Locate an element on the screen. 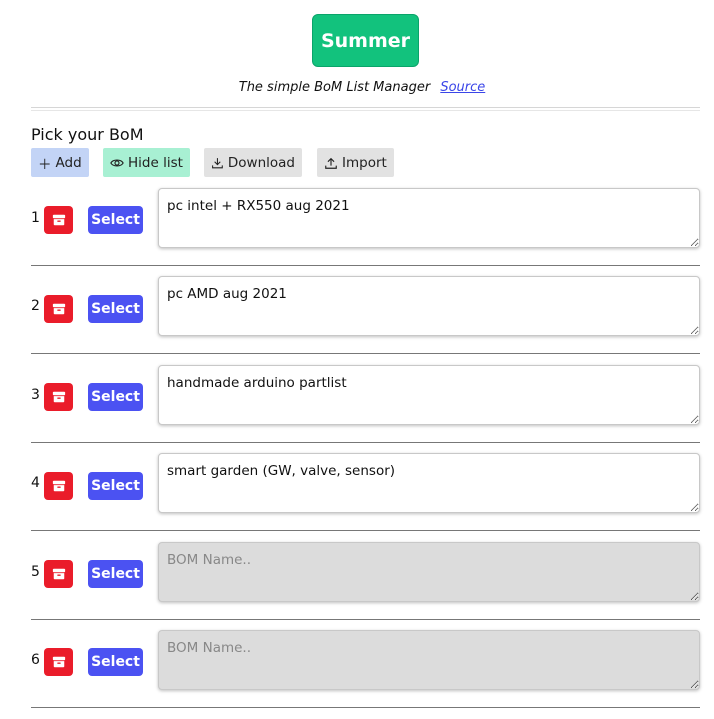 The image size is (714, 719). eye-icon is located at coordinates (117, 162).